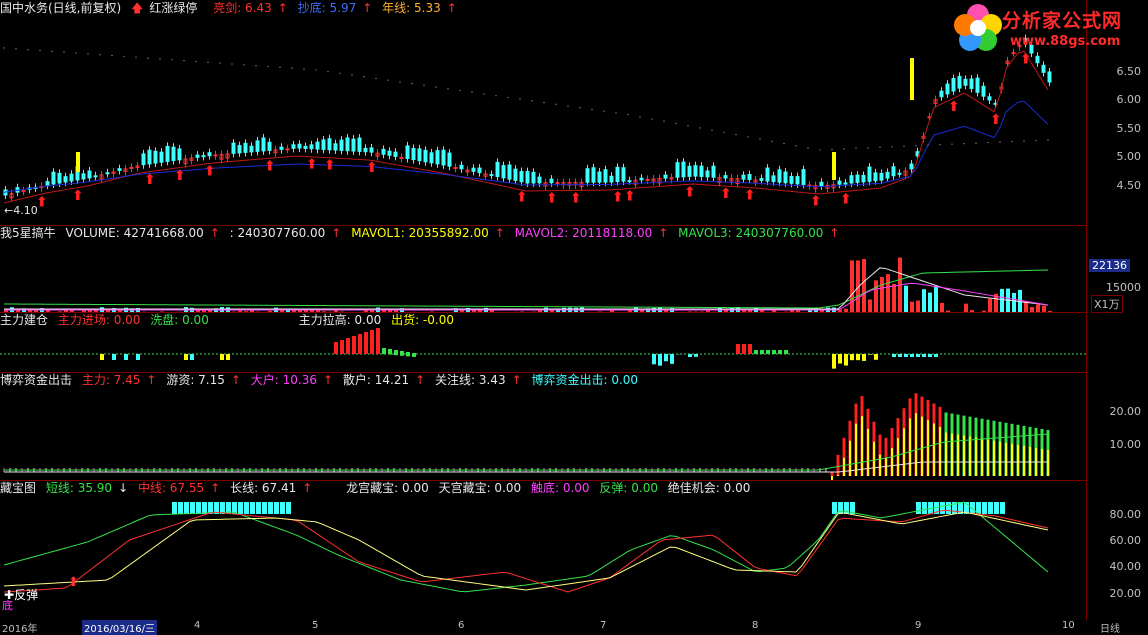 The width and height of the screenshot is (1148, 635). Describe the element at coordinates (1062, 19) in the screenshot. I see `logo-title: 分析家公式网` at that location.